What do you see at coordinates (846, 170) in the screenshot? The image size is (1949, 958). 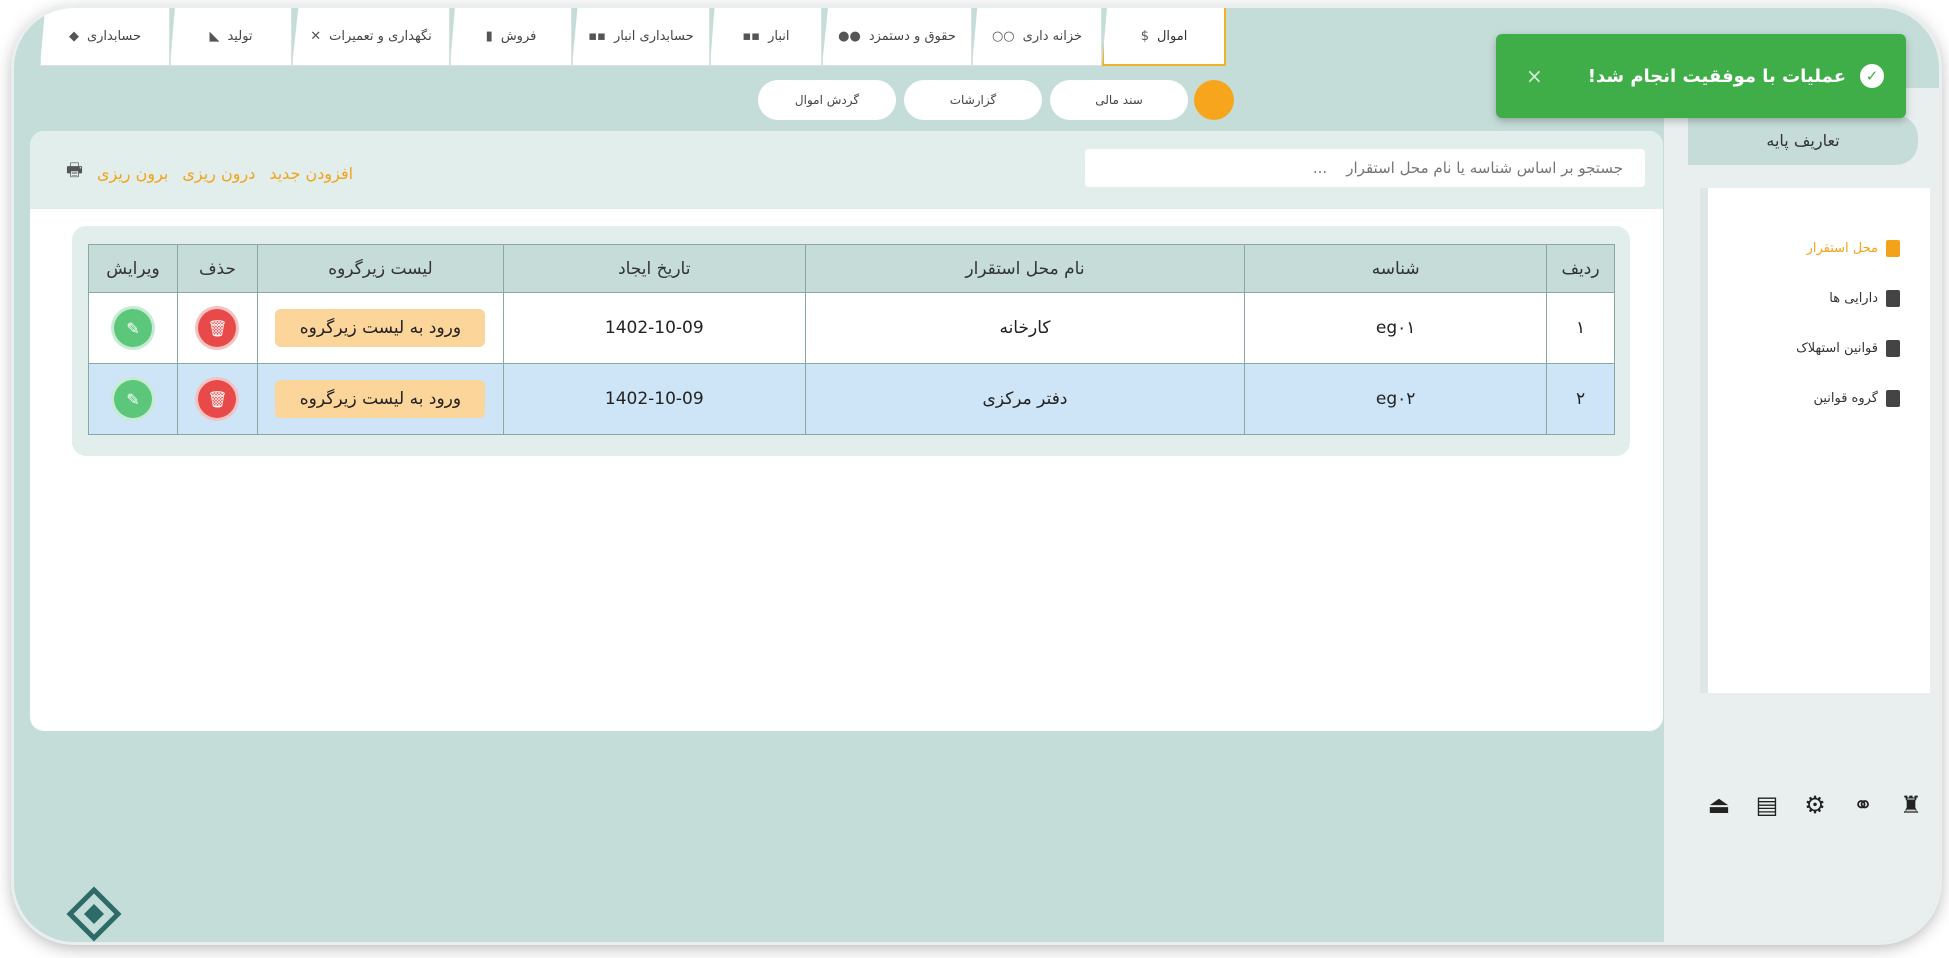 I see `toolbar: 🖶 برون ریزی درون ریزی افزودن جدید` at bounding box center [846, 170].